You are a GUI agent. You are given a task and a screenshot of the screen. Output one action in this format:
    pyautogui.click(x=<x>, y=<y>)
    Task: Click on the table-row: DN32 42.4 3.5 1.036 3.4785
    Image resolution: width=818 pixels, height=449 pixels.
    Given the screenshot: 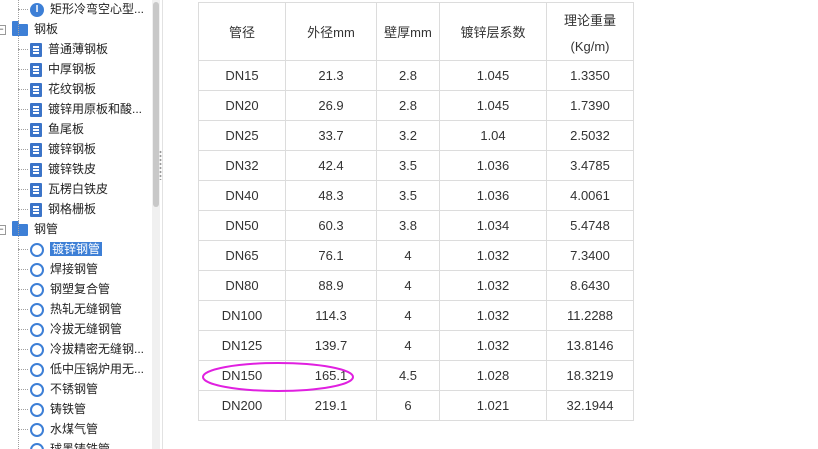 What is the action you would take?
    pyautogui.click(x=416, y=165)
    